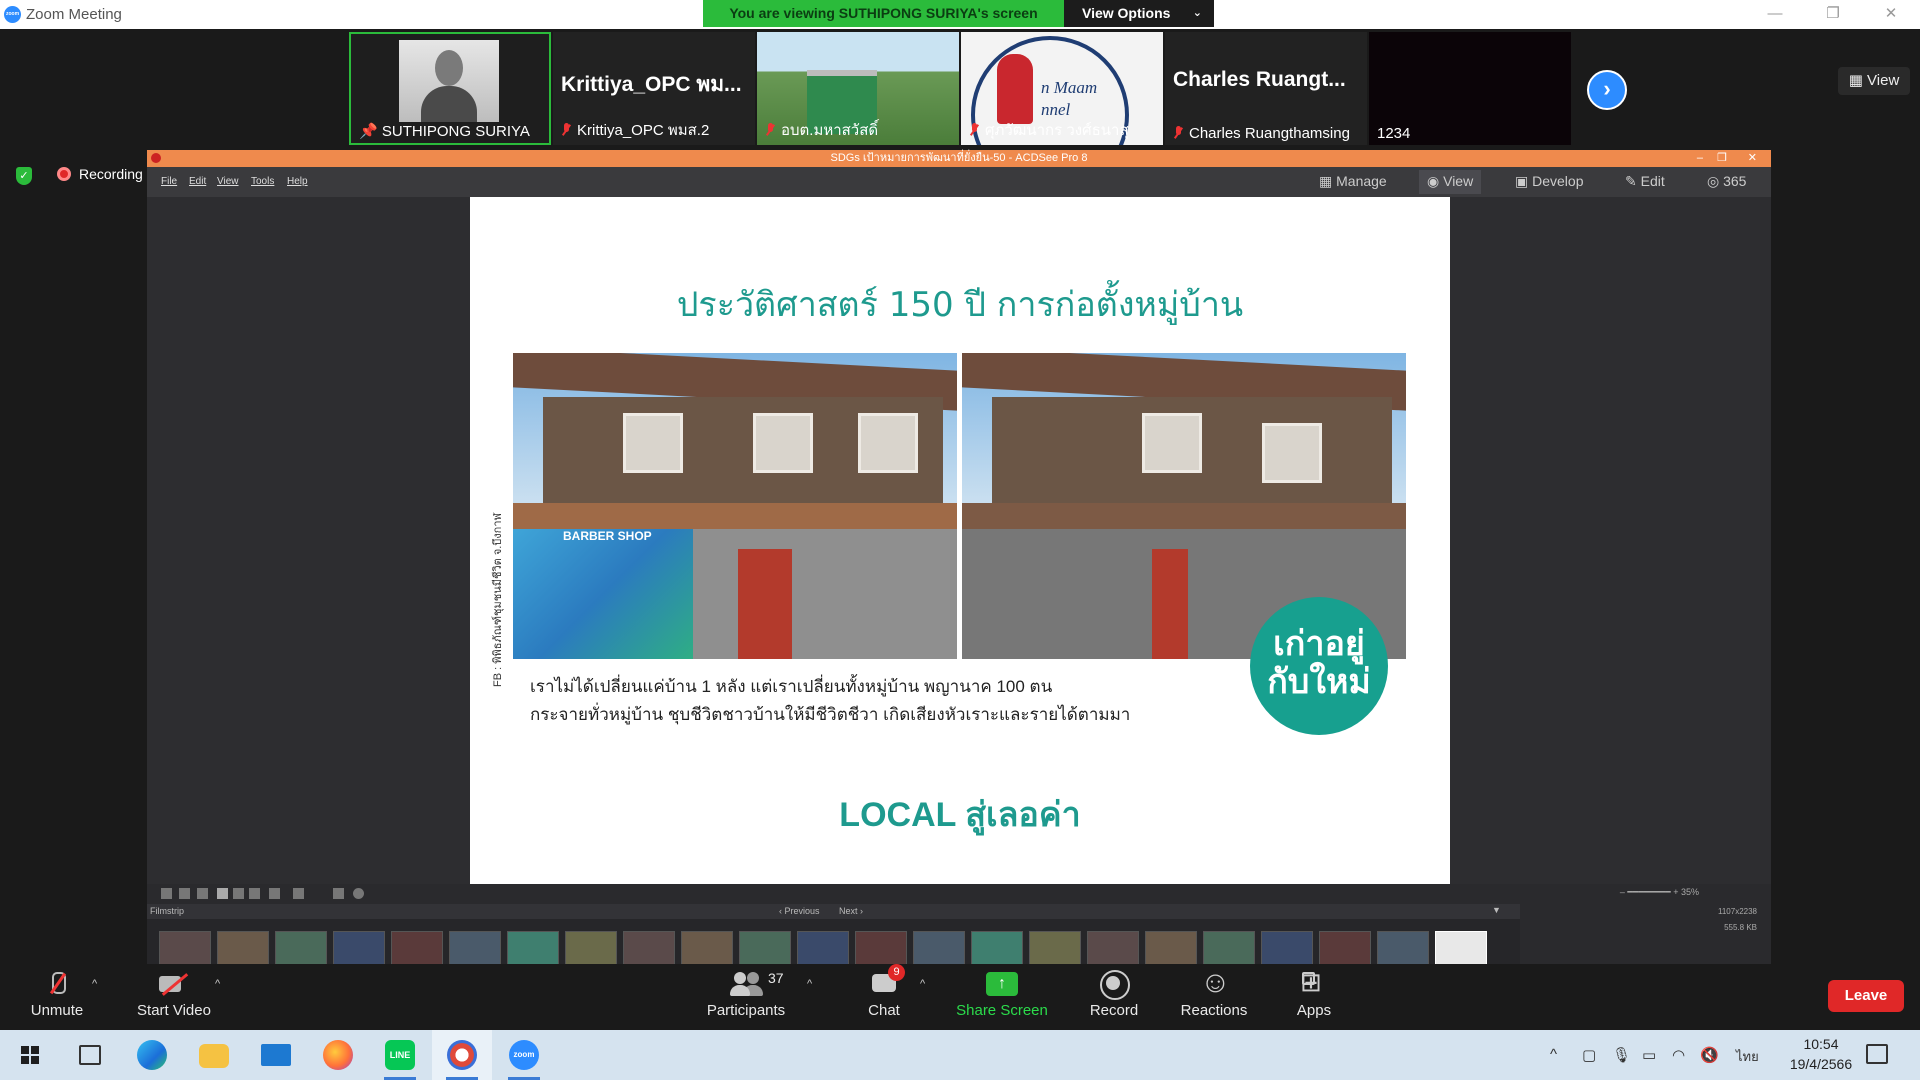  I want to click on security-shield-icon: ✓, so click(24, 176).